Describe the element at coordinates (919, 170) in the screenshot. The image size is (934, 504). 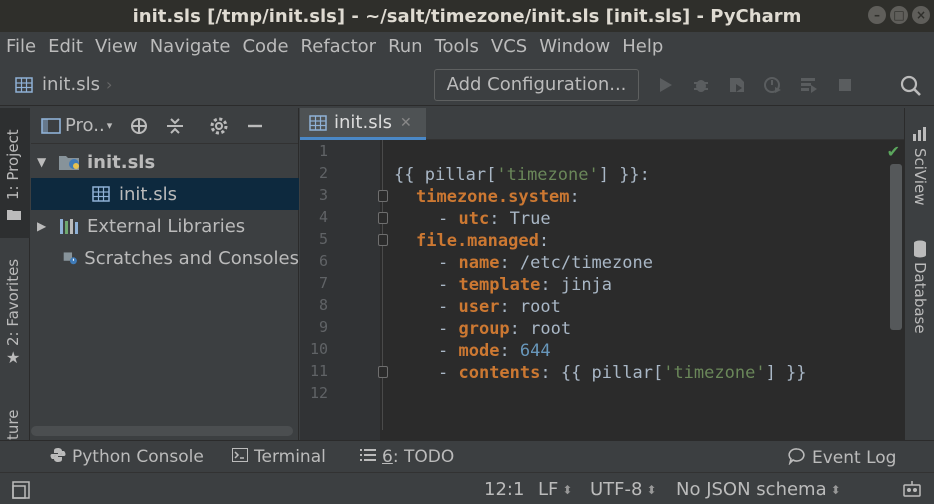
I see `tab-sciview: SciView` at that location.